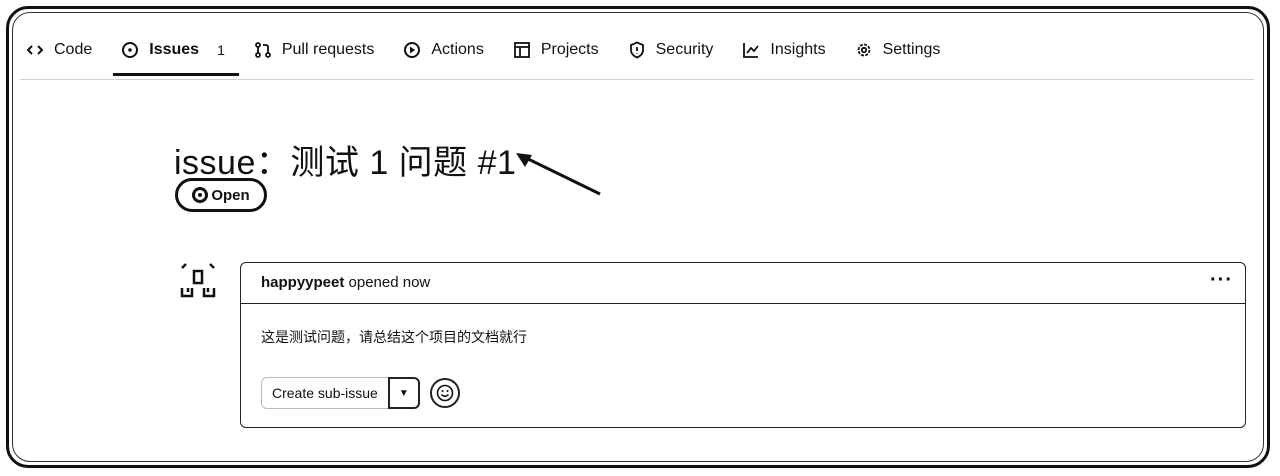 This screenshot has width=1280, height=476. Describe the element at coordinates (911, 49) in the screenshot. I see `tab-label: Settings` at that location.